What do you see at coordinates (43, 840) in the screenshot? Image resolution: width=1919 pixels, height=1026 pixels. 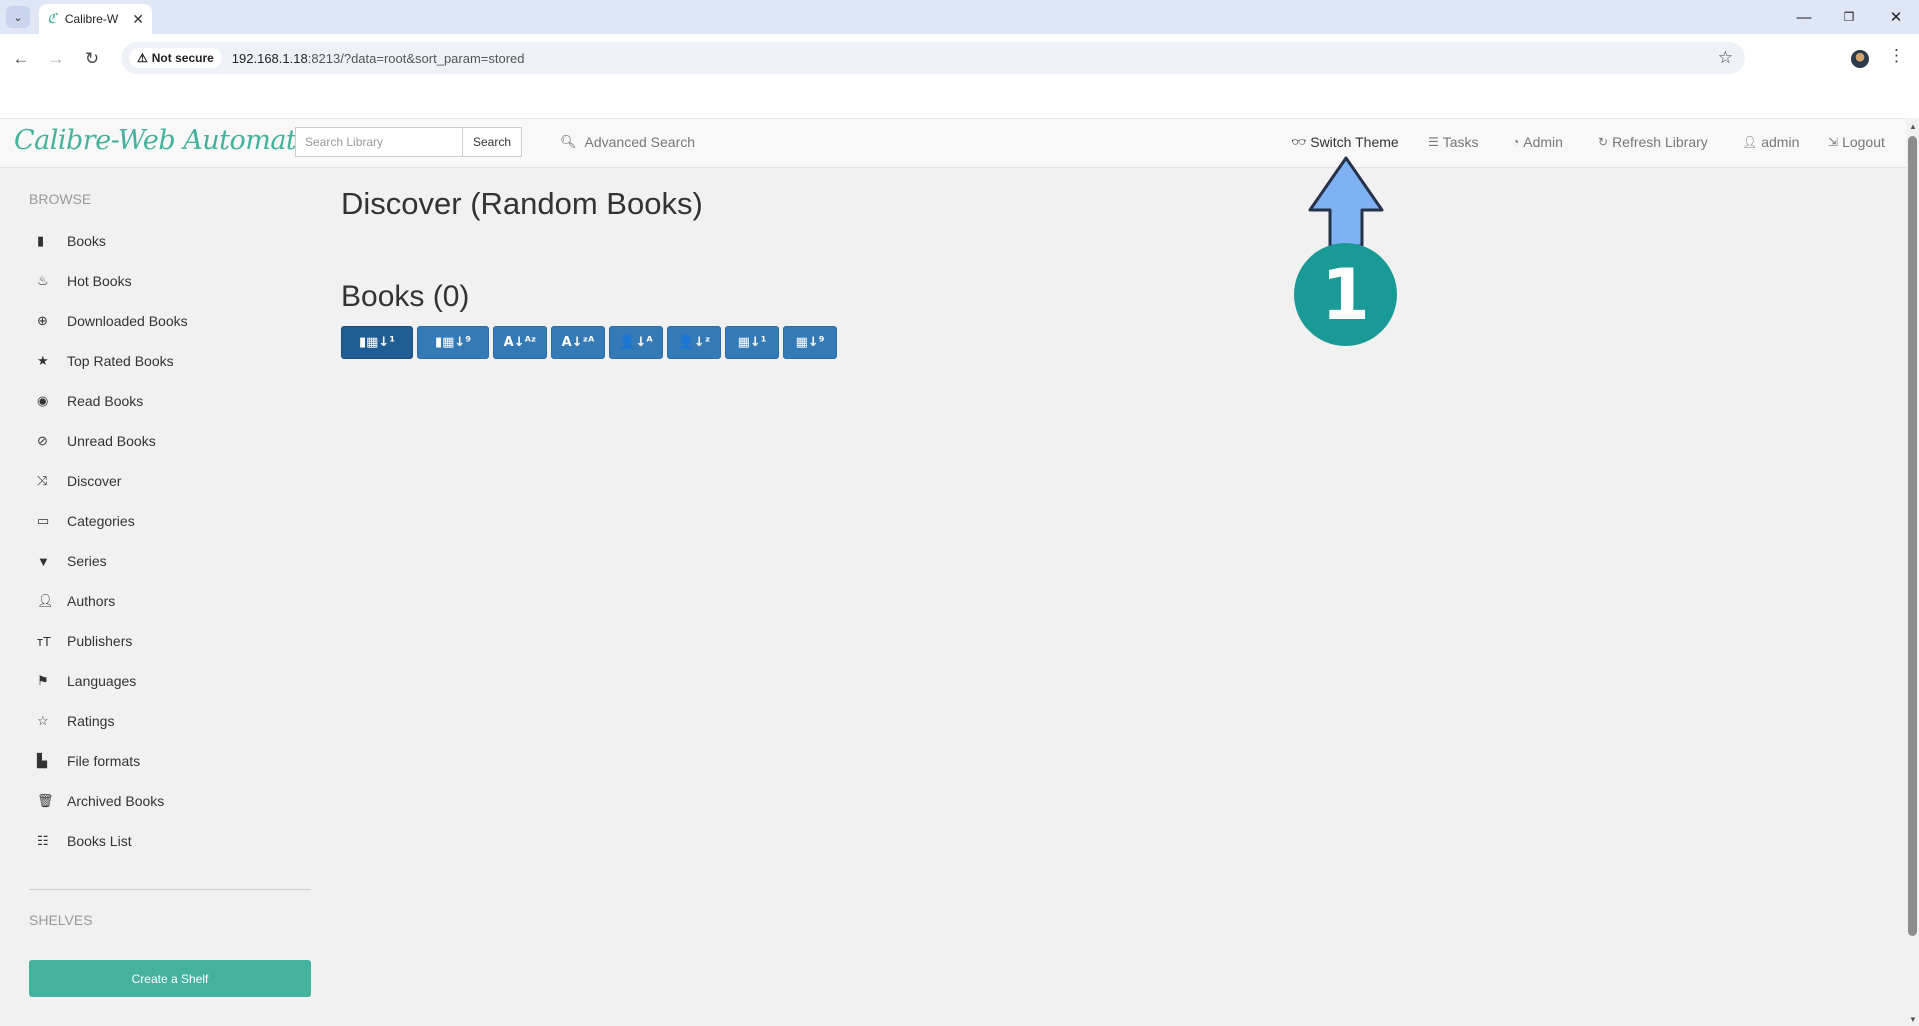 I see `list-icon: ☷` at bounding box center [43, 840].